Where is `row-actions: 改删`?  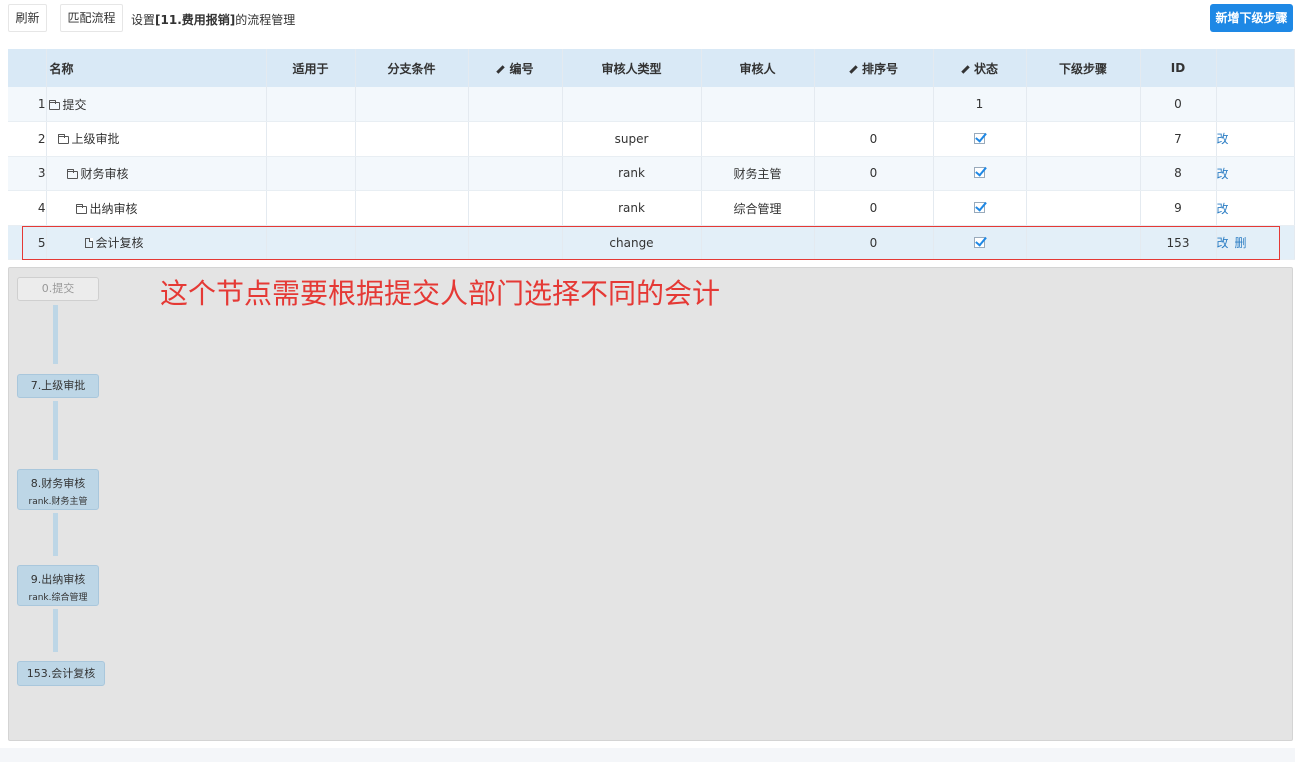 row-actions: 改删 is located at coordinates (1255, 243).